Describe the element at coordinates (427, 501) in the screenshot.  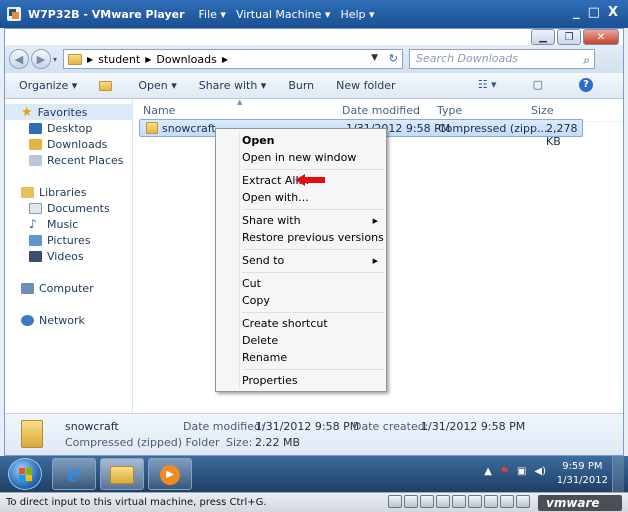
I see `floppy-icon` at that location.